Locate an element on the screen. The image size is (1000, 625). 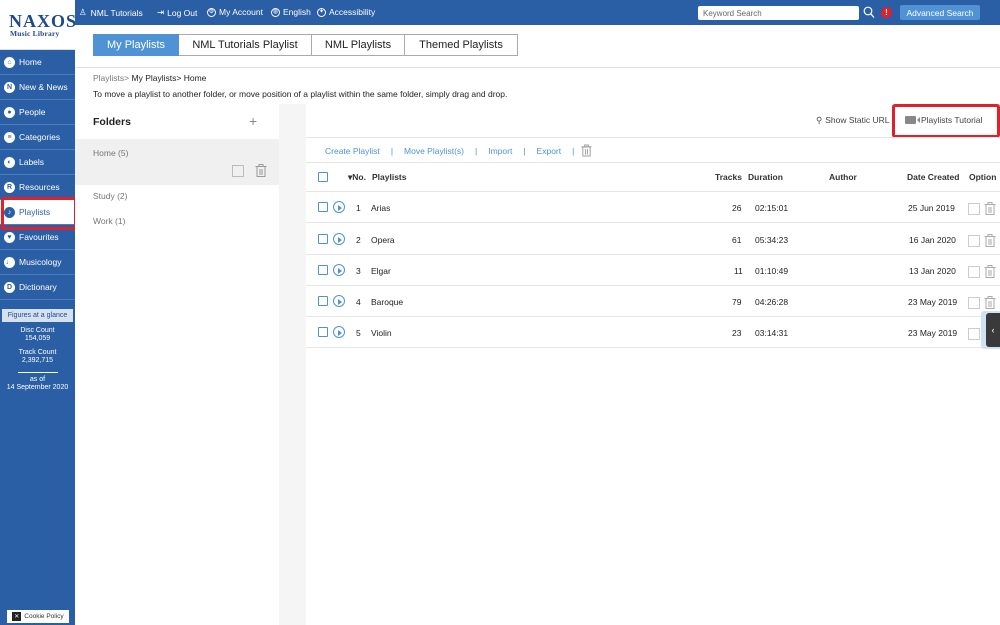
folder-item-home: Home (5) is located at coordinates (177, 162).